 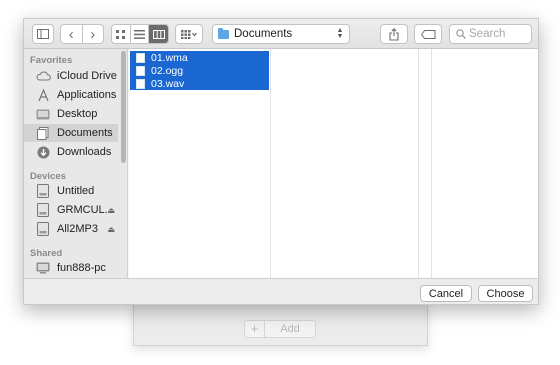 I want to click on sidebar-item-documents: Documents, so click(x=71, y=133).